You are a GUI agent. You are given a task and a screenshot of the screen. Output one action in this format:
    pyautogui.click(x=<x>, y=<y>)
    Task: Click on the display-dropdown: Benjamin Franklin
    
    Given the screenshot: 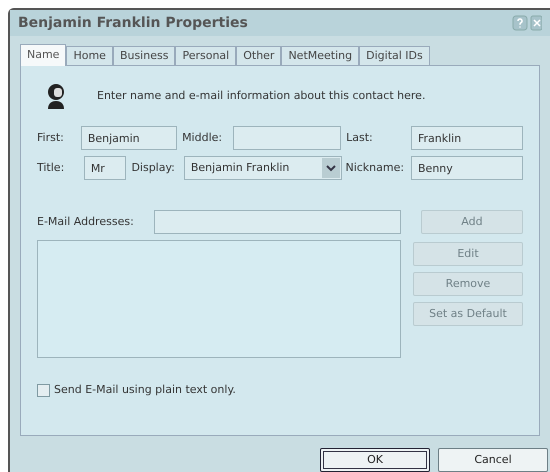 What is the action you would take?
    pyautogui.click(x=263, y=168)
    